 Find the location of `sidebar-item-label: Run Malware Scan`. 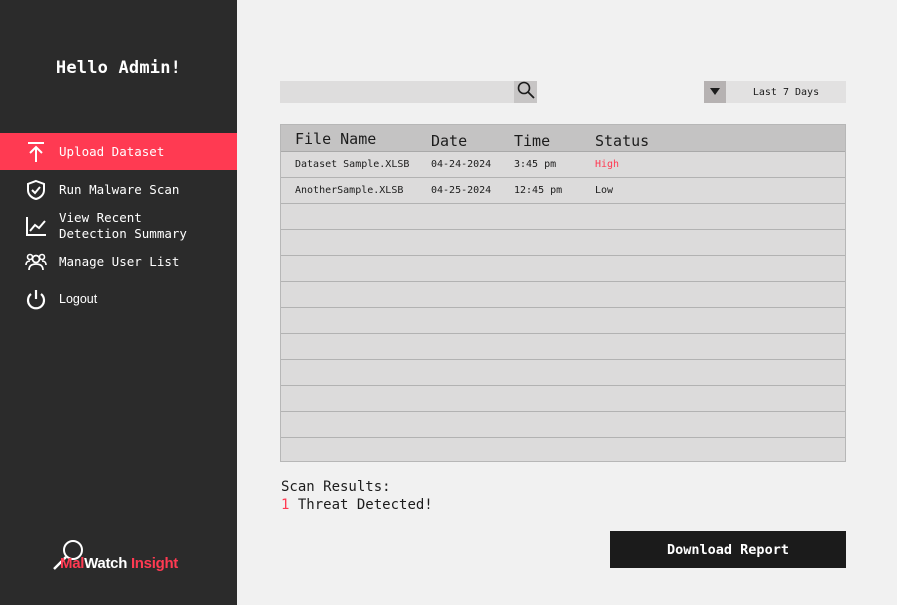

sidebar-item-label: Run Malware Scan is located at coordinates (119, 189).